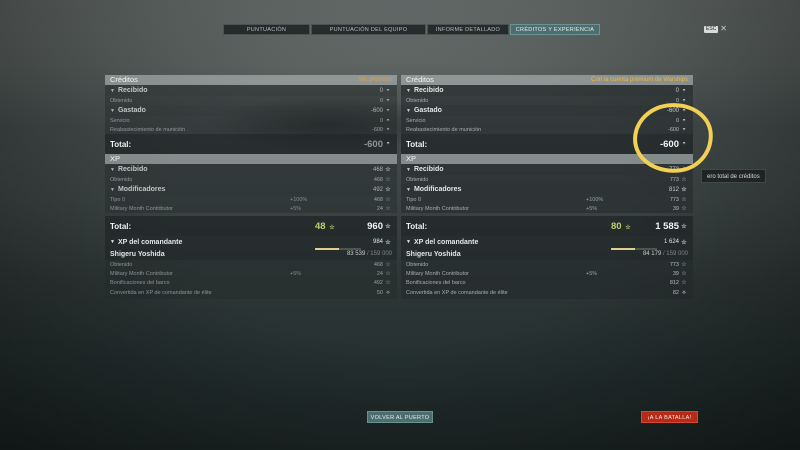 Image resolution: width=800 pixels, height=450 pixels. Describe the element at coordinates (555, 29) in the screenshot. I see `tab-credits-experience: CRÉDITOS Y EXPERIENCIA` at that location.